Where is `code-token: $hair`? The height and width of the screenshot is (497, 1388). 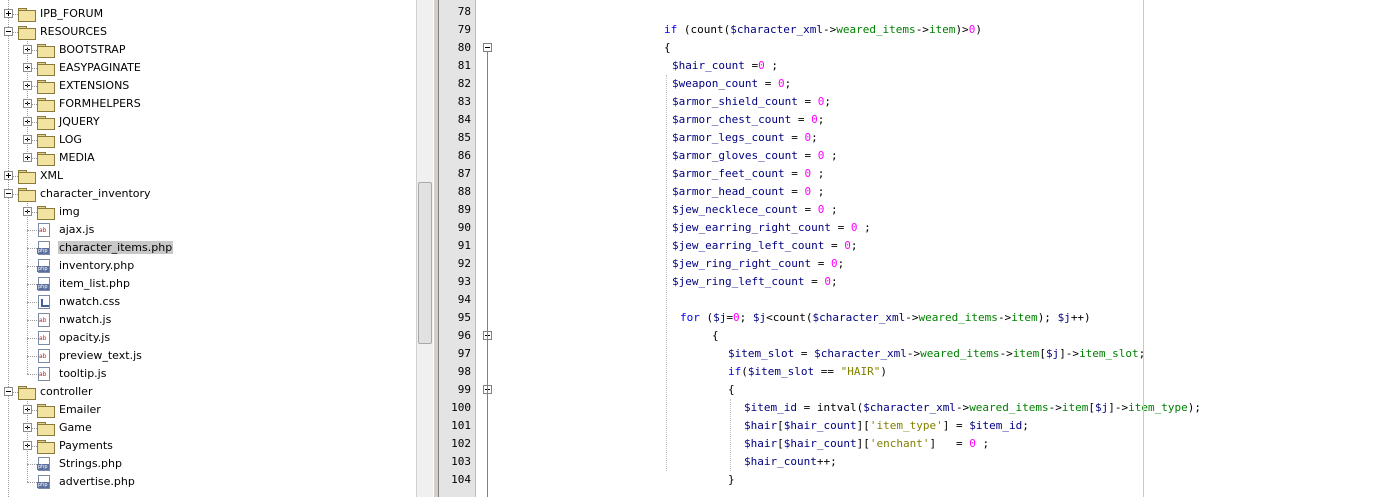 code-token: $hair is located at coordinates (761, 443).